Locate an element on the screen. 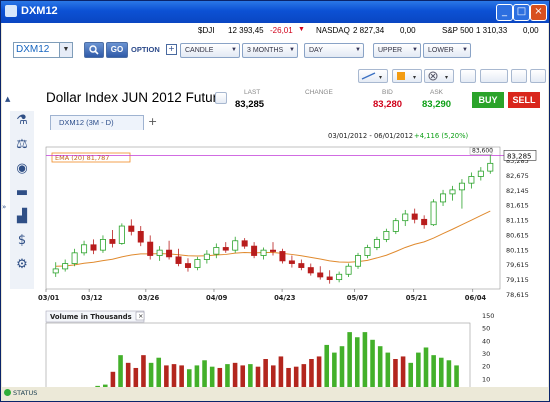  interval-value: DAY is located at coordinates (316, 50).